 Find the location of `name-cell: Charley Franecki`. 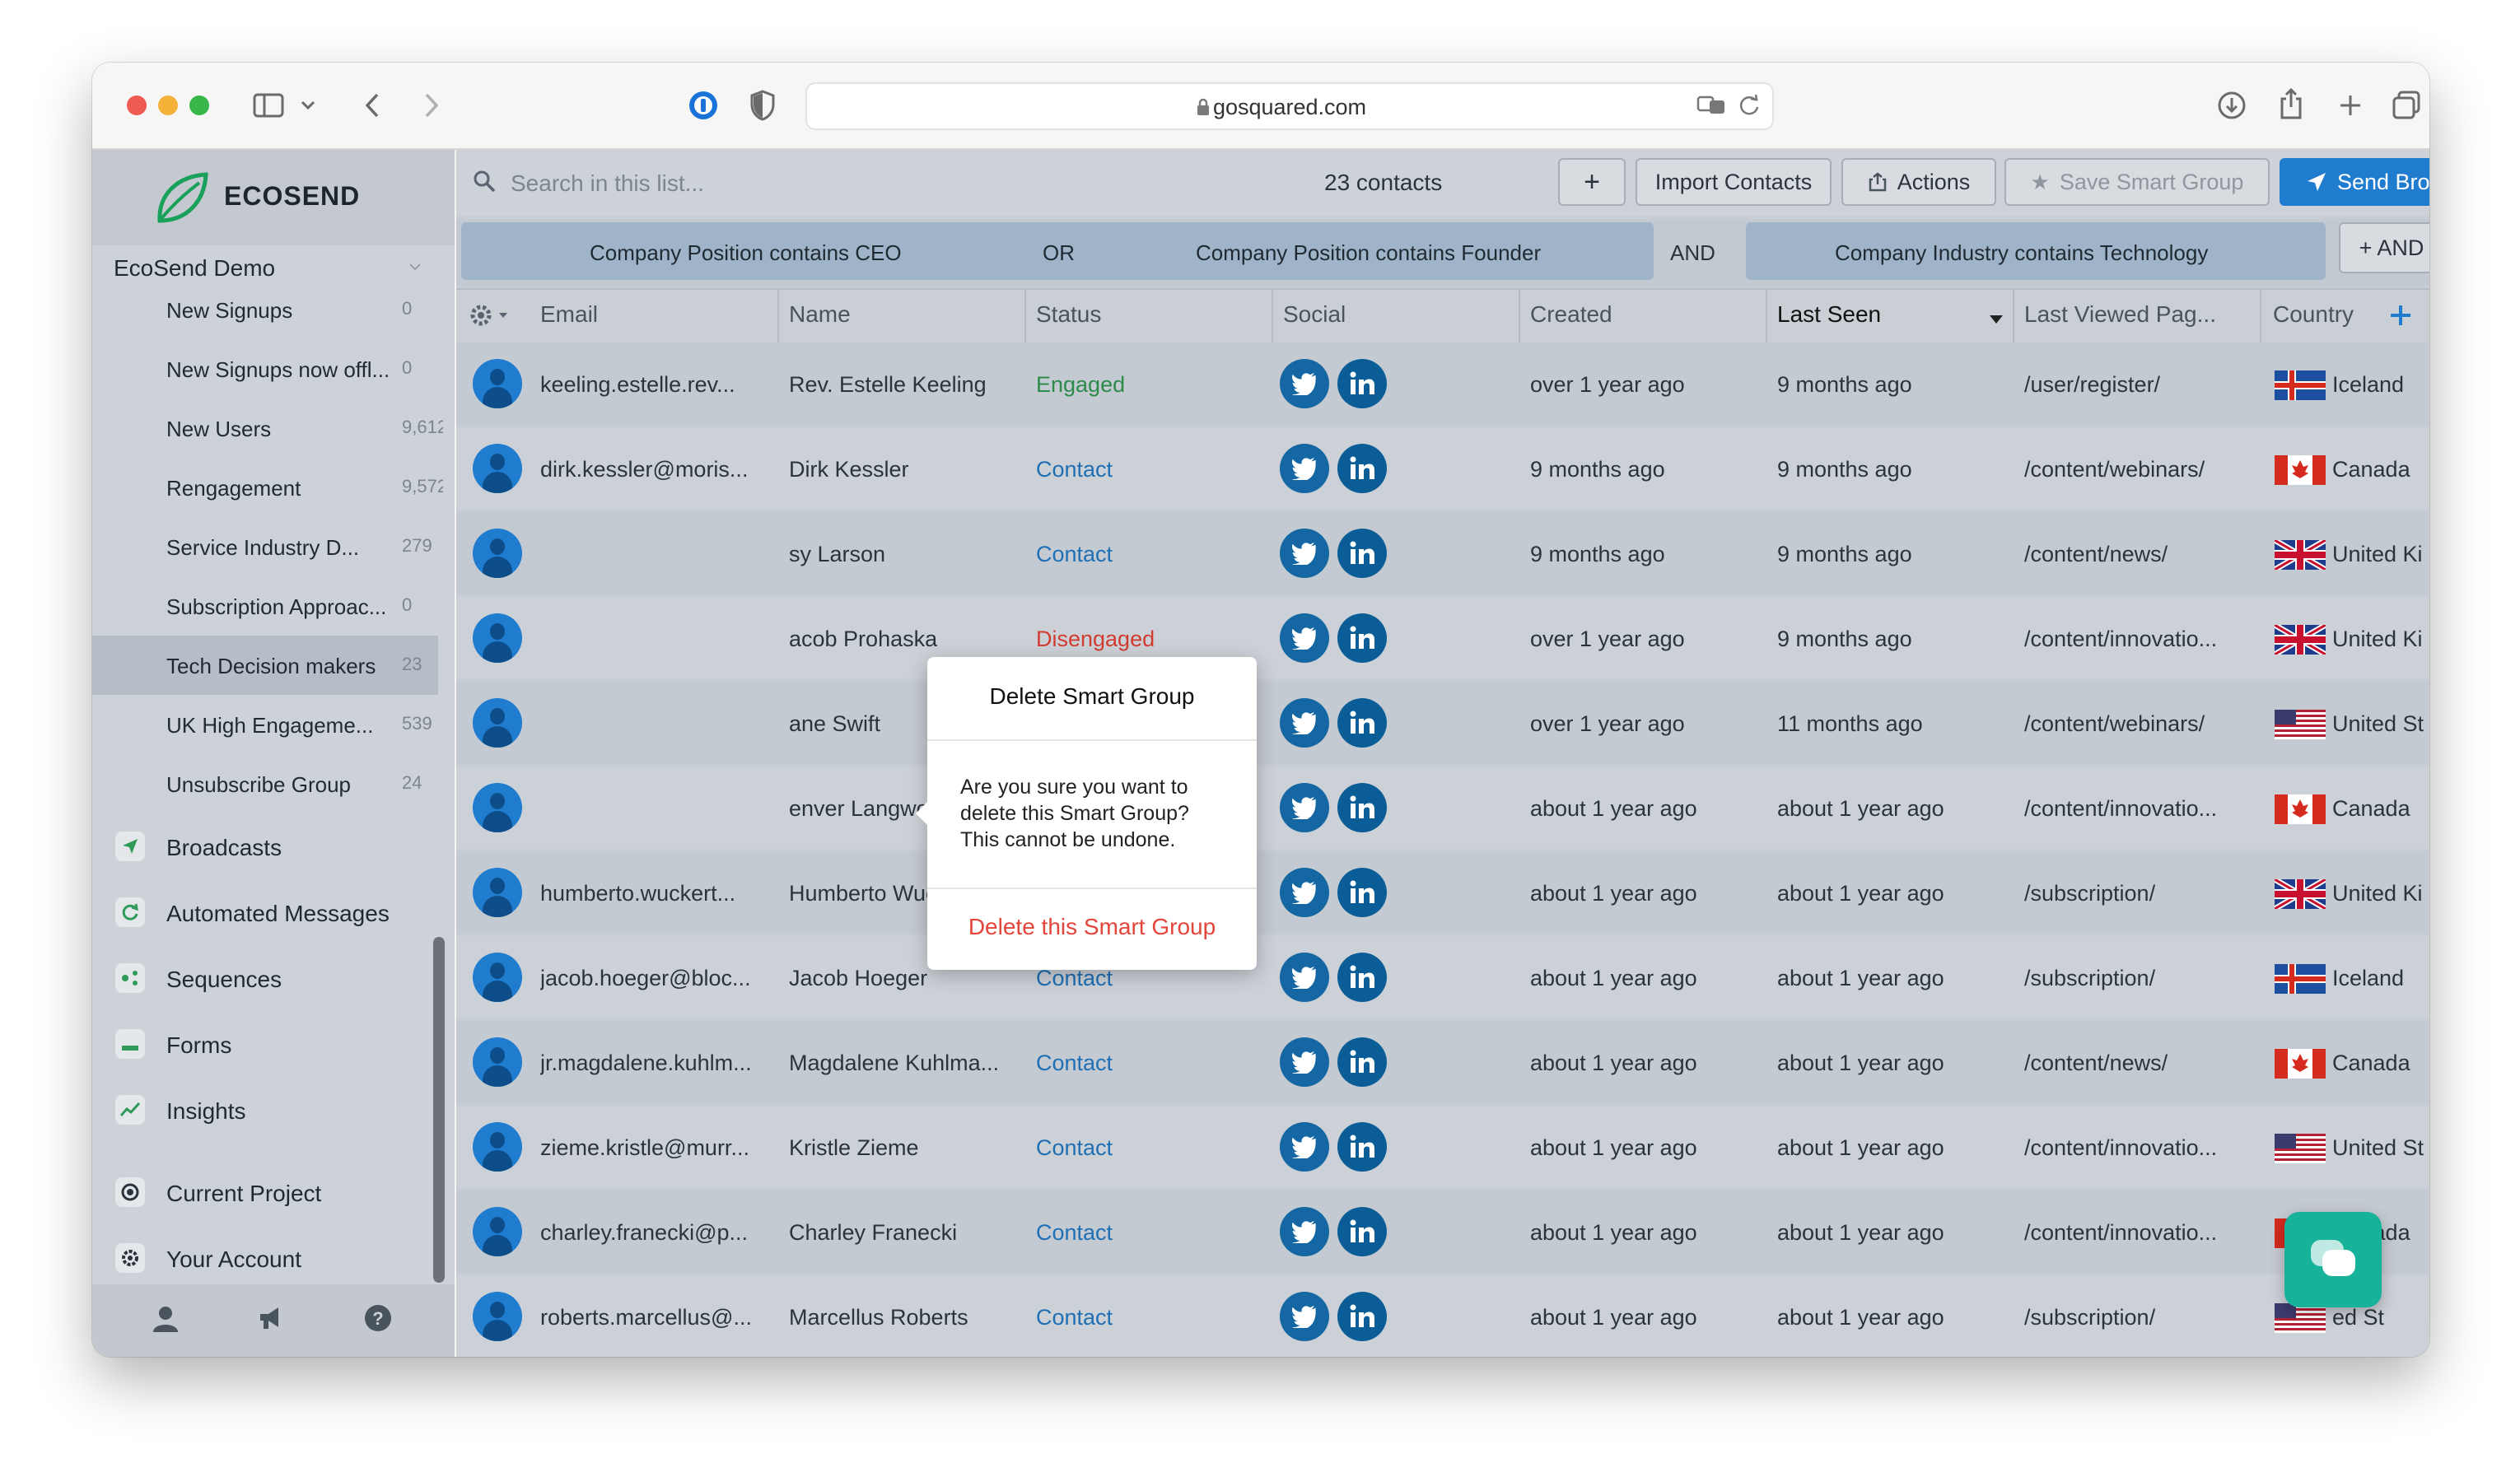

name-cell: Charley Franecki is located at coordinates (904, 1233).